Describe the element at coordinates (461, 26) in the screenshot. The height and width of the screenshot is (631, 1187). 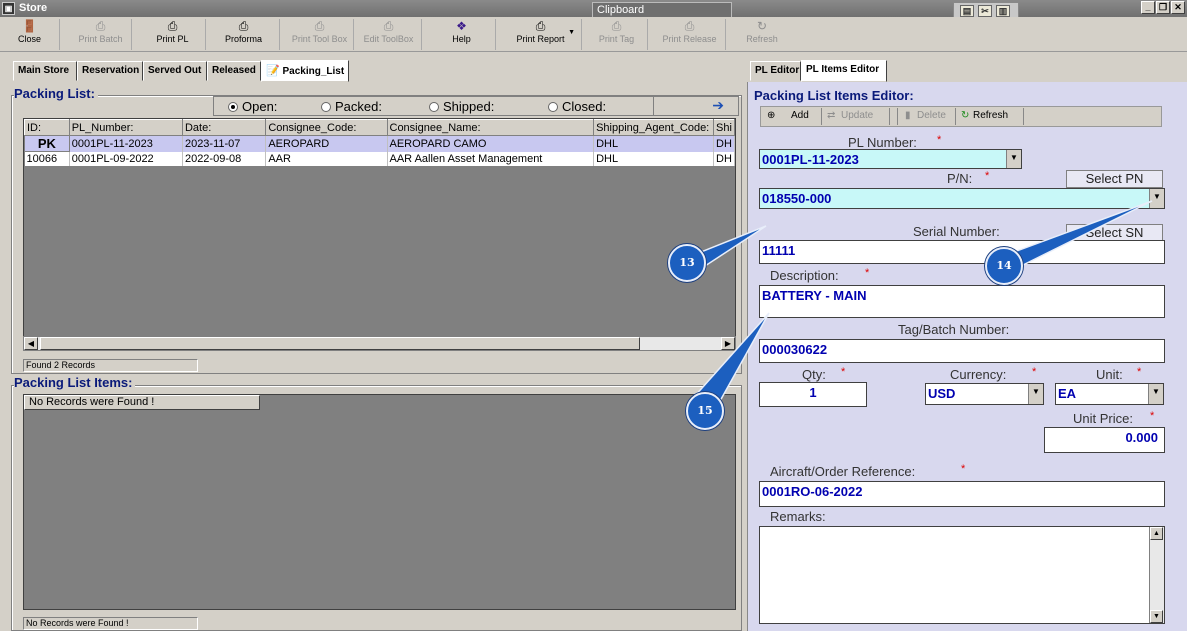
I see `help-book-icon: ❖` at that location.